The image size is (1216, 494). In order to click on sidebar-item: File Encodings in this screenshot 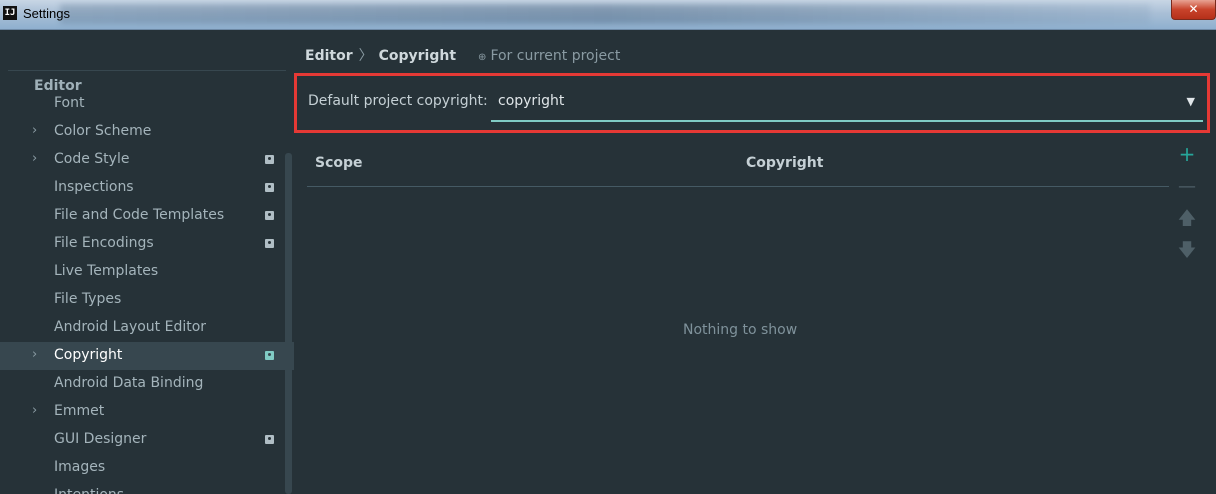, I will do `click(143, 244)`.